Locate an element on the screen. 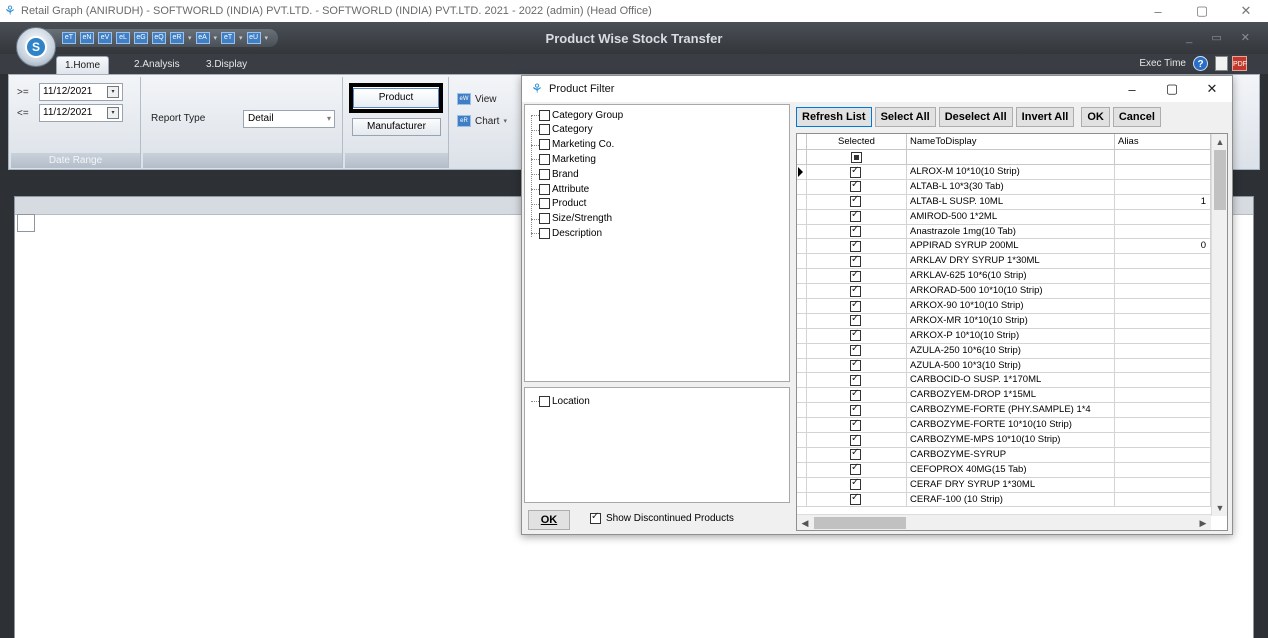 The width and height of the screenshot is (1268, 638). product-button: Product is located at coordinates (396, 98).